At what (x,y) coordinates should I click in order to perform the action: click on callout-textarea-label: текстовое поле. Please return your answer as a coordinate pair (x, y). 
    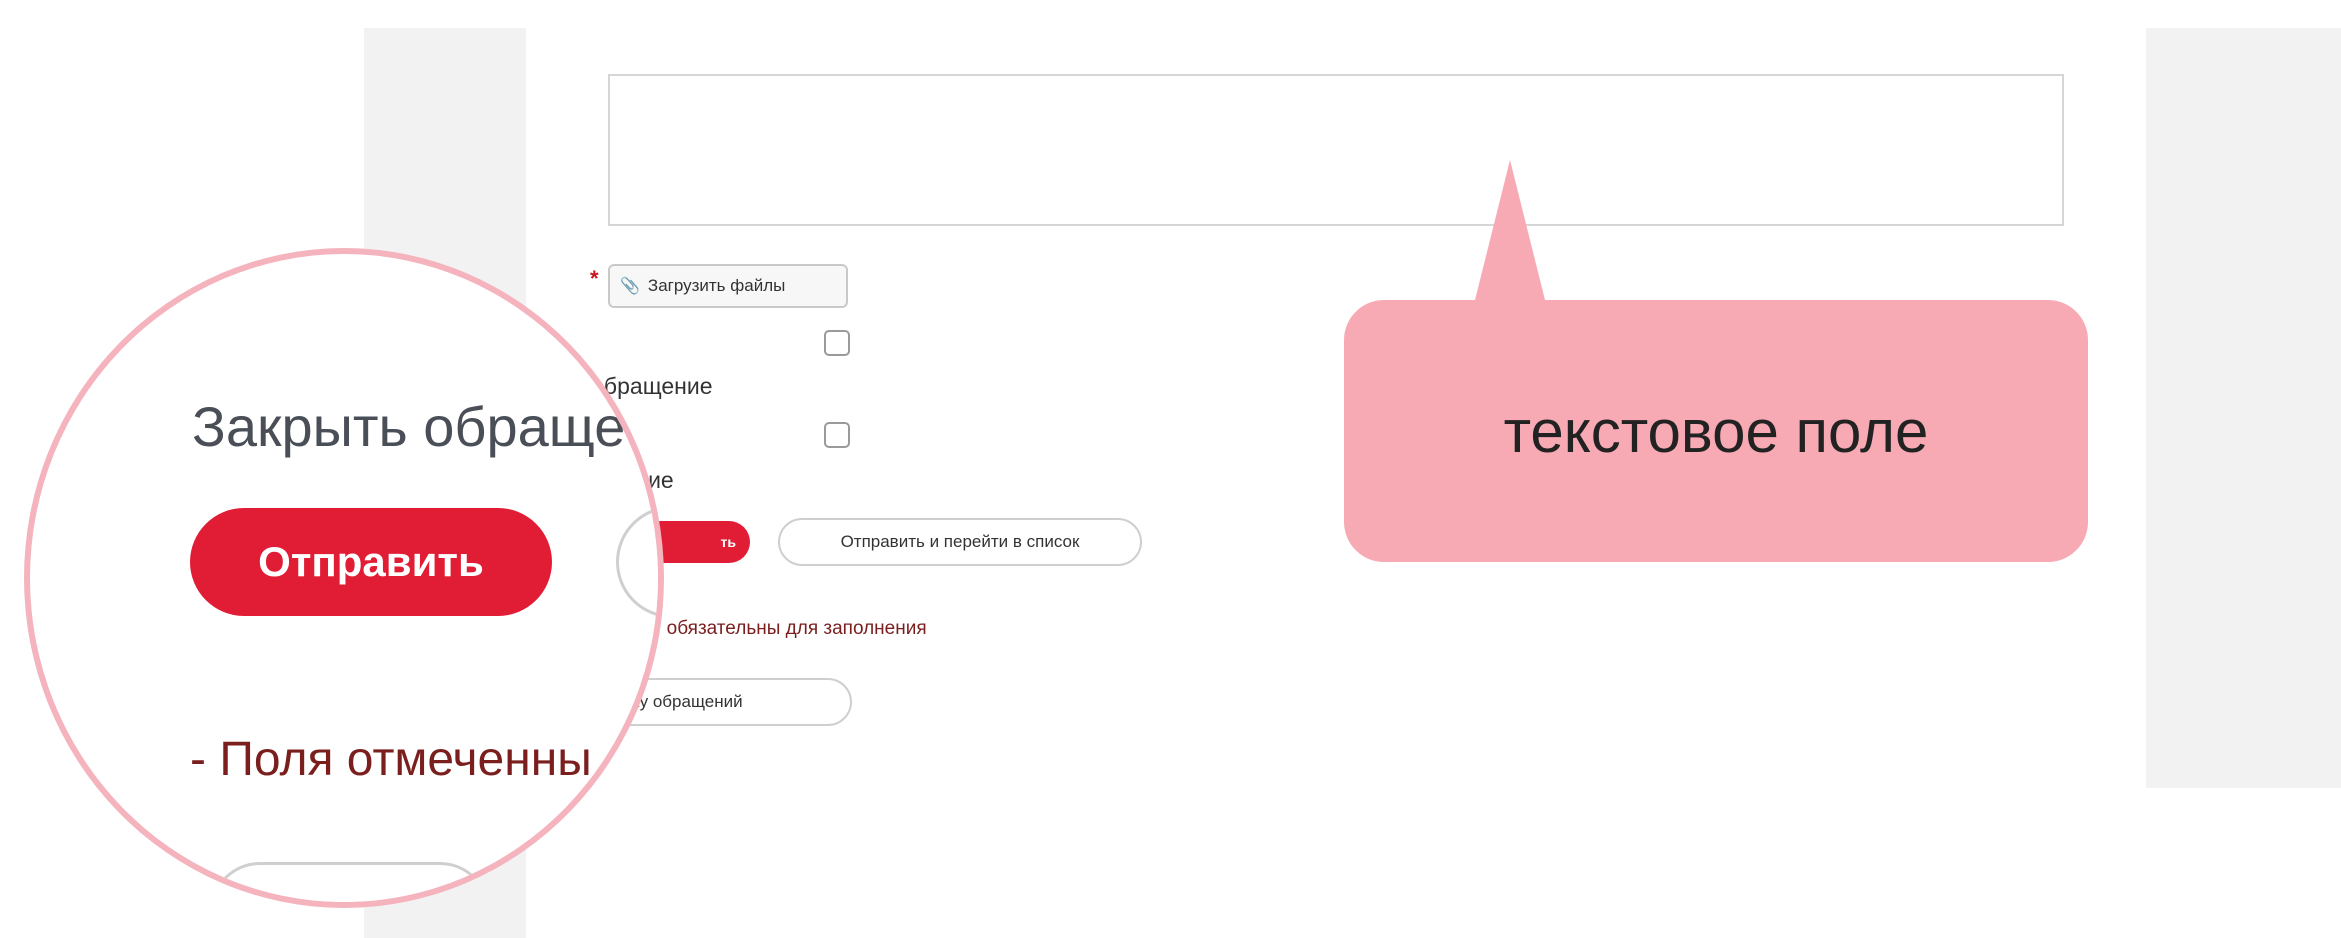
    Looking at the image, I should click on (1716, 431).